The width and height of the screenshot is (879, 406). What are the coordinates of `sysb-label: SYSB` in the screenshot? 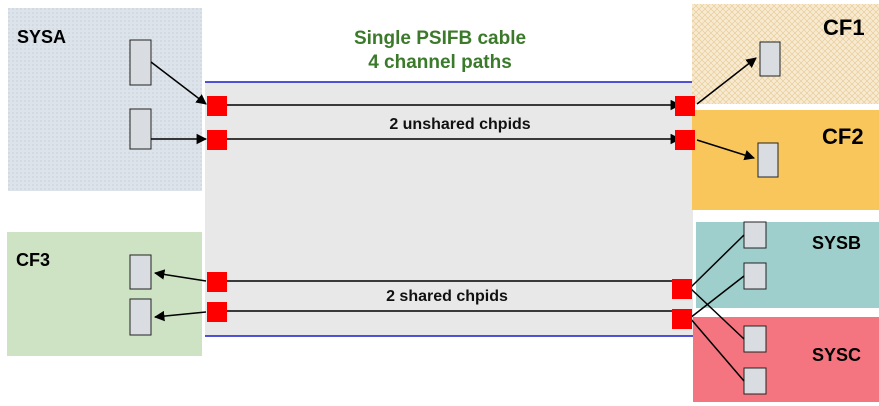 It's located at (836, 243).